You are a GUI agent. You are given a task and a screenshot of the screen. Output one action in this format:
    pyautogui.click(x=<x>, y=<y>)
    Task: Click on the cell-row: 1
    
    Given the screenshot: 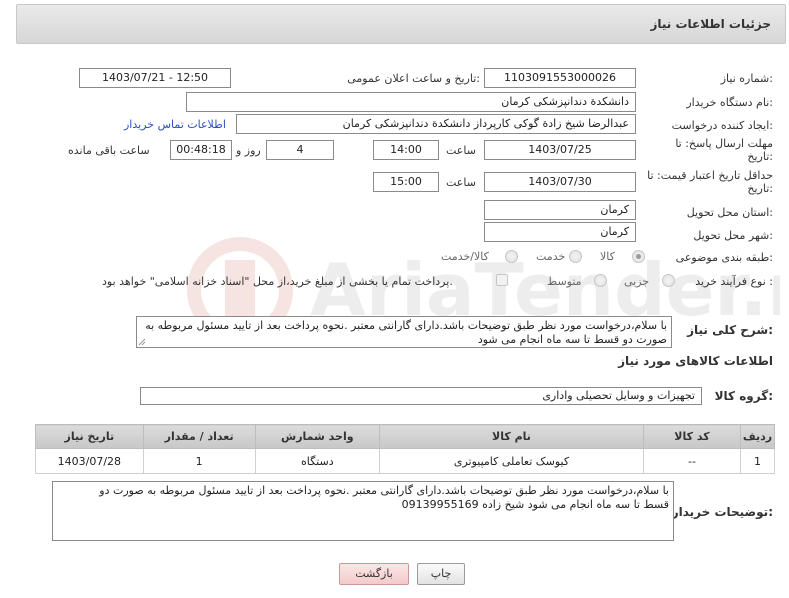 What is the action you would take?
    pyautogui.click(x=757, y=461)
    